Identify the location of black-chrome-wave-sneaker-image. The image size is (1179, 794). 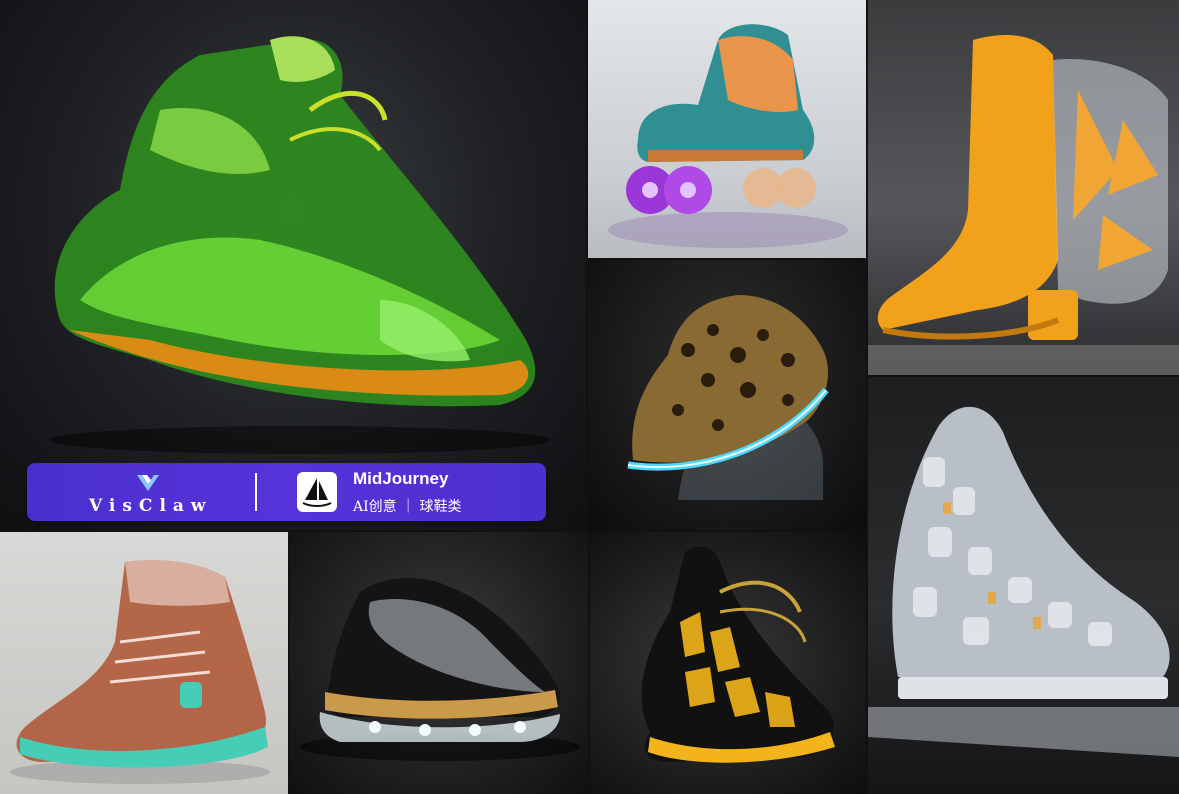
(439, 663).